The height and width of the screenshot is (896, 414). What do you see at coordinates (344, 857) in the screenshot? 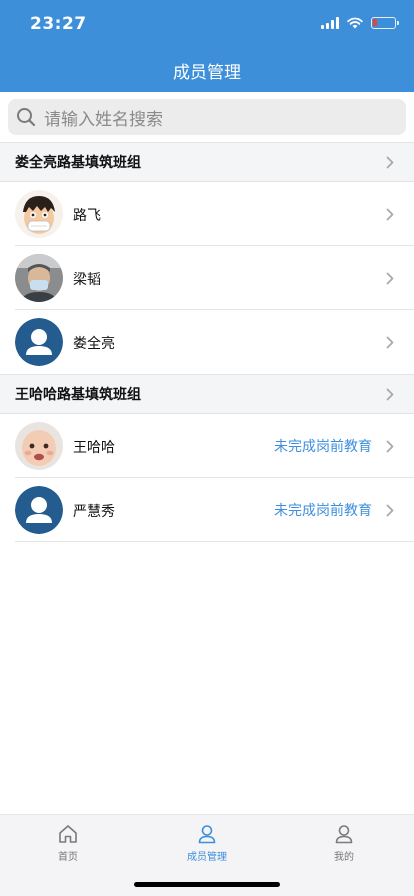
I see `tab-label: 我的` at bounding box center [344, 857].